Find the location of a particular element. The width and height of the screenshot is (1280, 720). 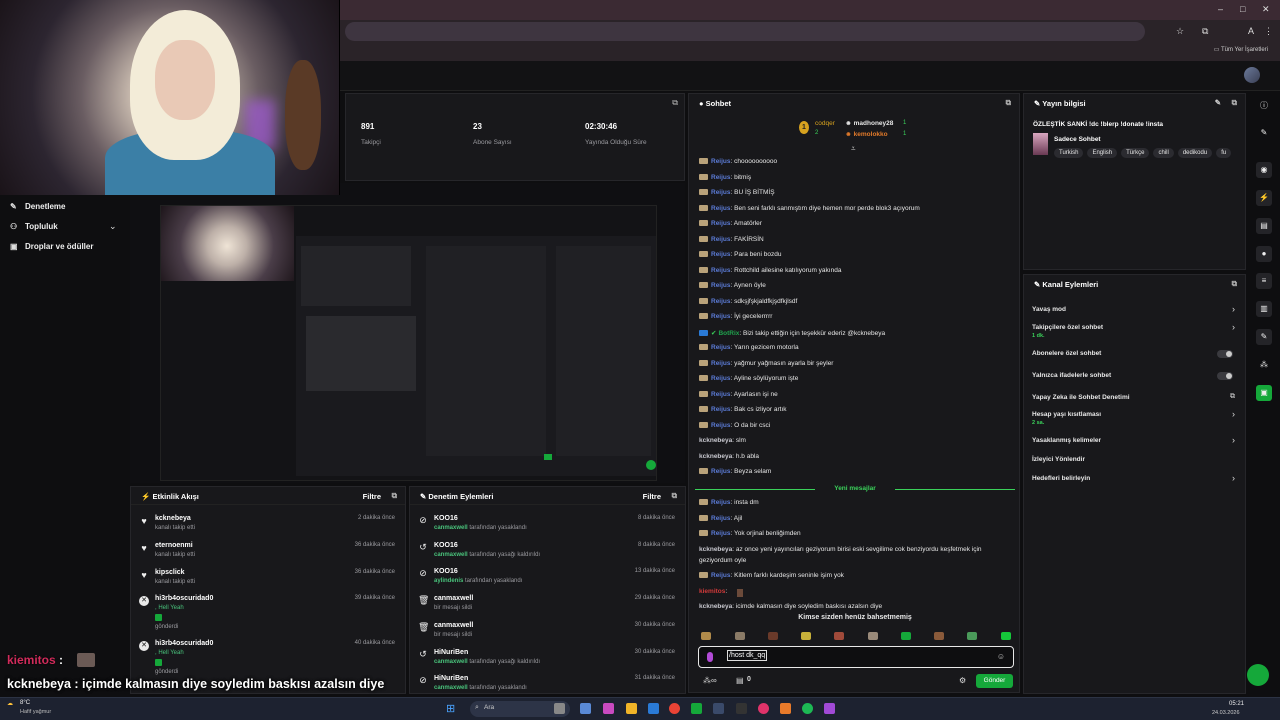

chevron-down-icon: ⌄ is located at coordinates (113, 226).